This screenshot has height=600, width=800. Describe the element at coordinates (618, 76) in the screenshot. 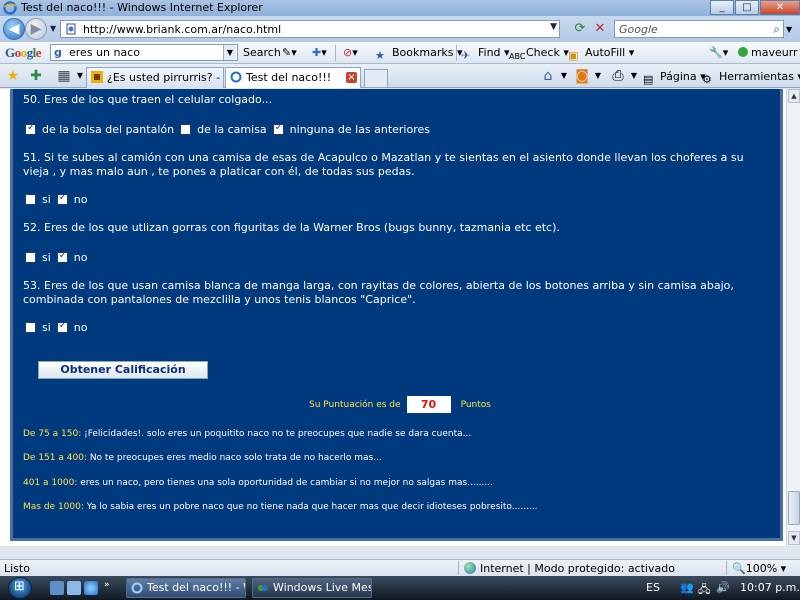

I see `print-icon: ⎙` at that location.